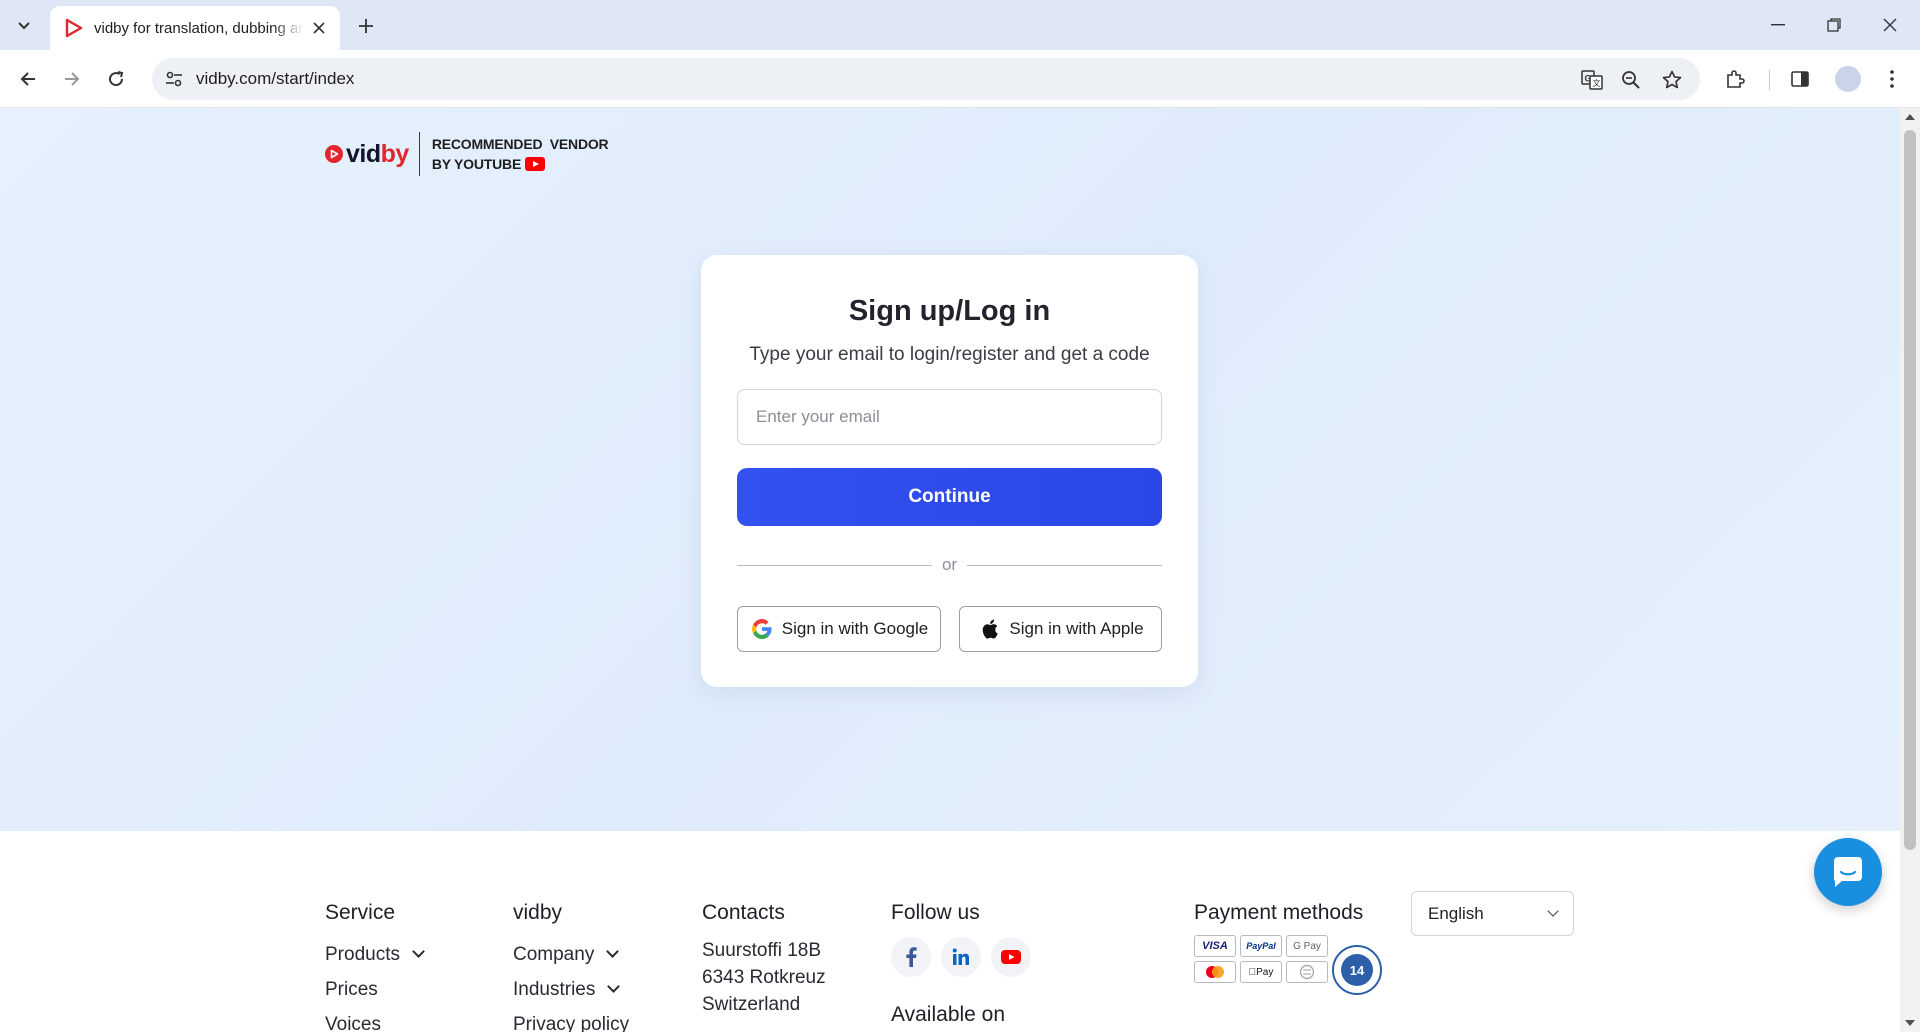 This screenshot has height=1032, width=1920. I want to click on google-signin-button: Sign in with Google, so click(839, 629).